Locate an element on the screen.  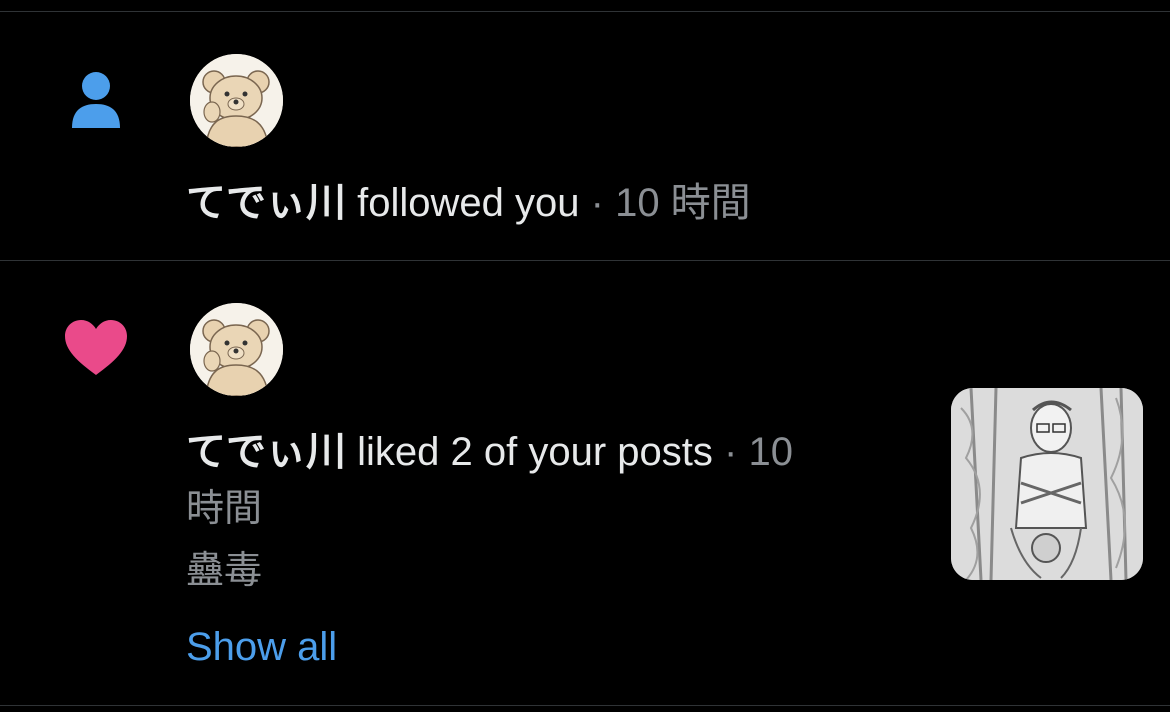
post-thumbnail is located at coordinates (1047, 484).